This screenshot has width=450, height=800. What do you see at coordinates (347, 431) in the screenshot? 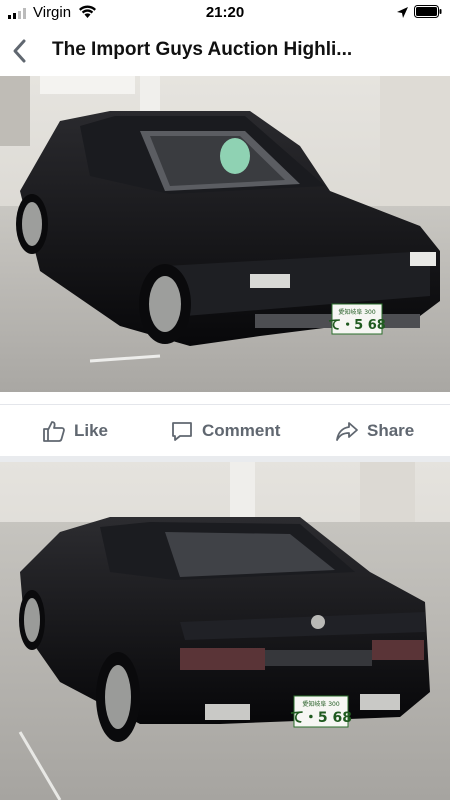
I see `share-arrow-icon` at bounding box center [347, 431].